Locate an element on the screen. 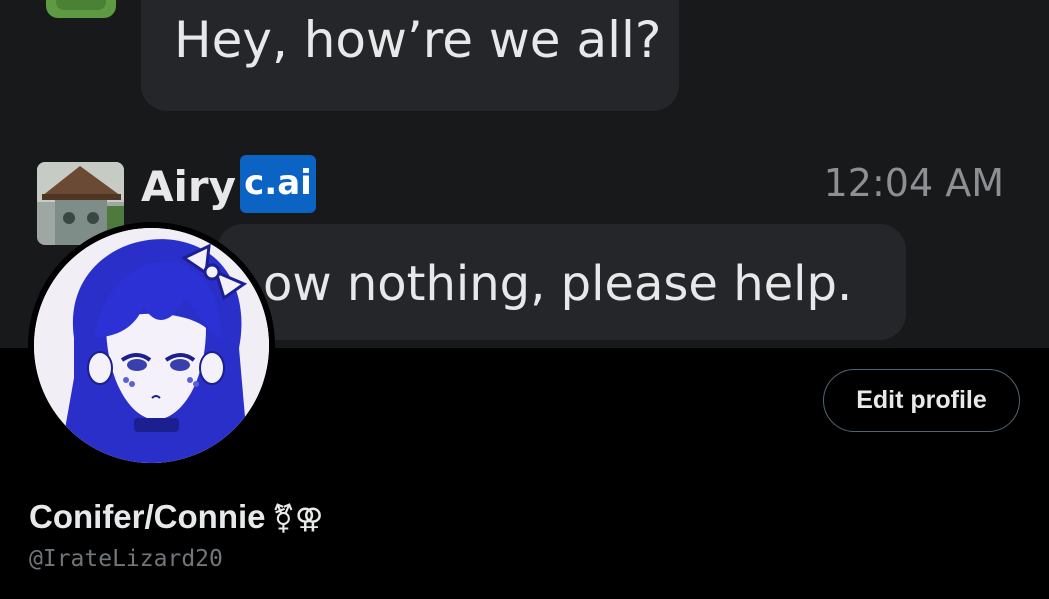  cai-badge: c.ai is located at coordinates (278, 184).